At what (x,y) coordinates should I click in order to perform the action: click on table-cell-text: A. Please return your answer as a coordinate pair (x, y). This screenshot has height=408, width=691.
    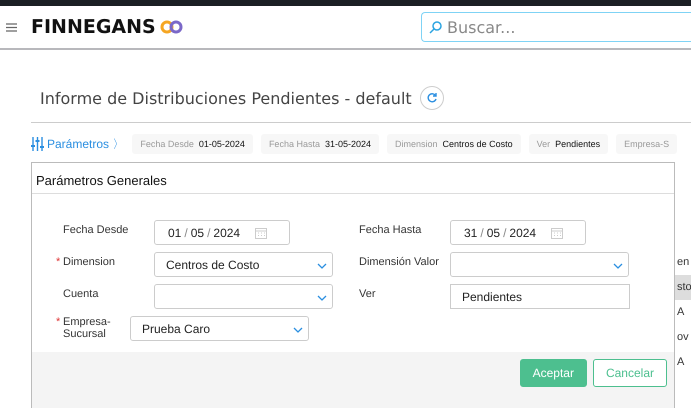
    Looking at the image, I should click on (681, 312).